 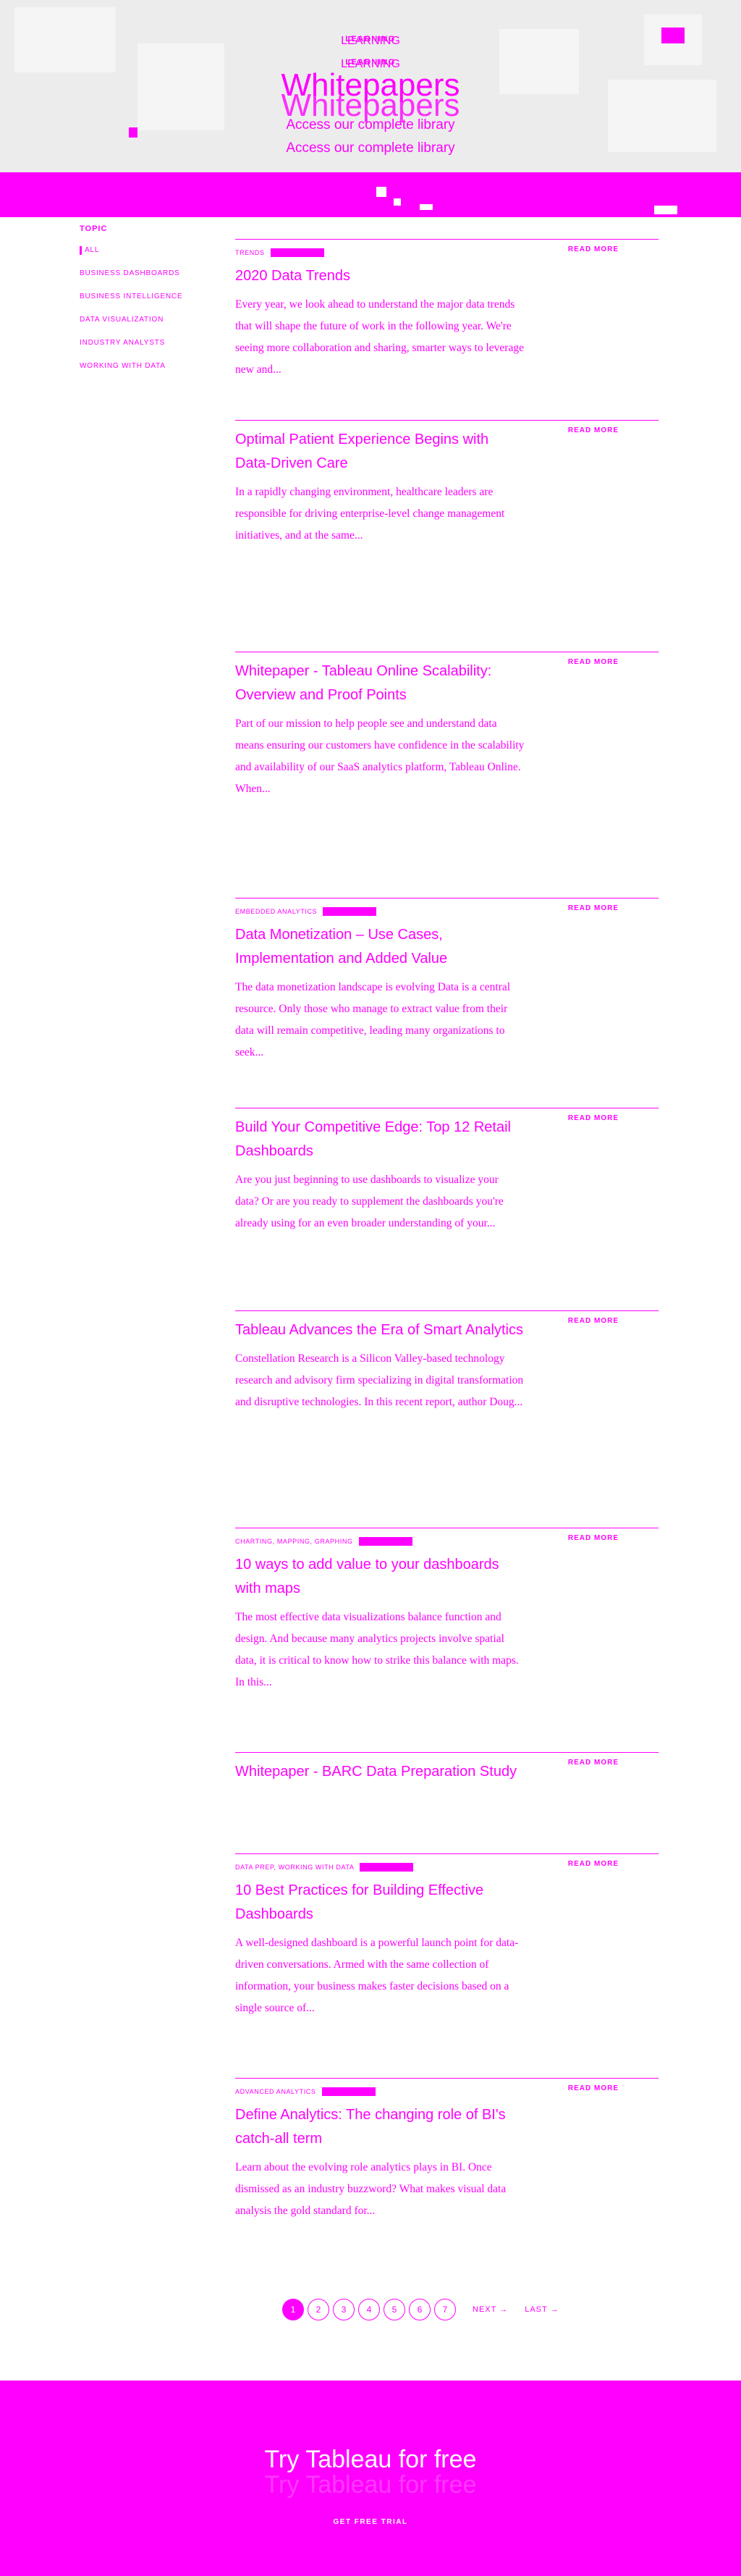 What do you see at coordinates (295, 1867) in the screenshot?
I see `card-tag-label: DATA PREP, WORKING WITH DATA` at bounding box center [295, 1867].